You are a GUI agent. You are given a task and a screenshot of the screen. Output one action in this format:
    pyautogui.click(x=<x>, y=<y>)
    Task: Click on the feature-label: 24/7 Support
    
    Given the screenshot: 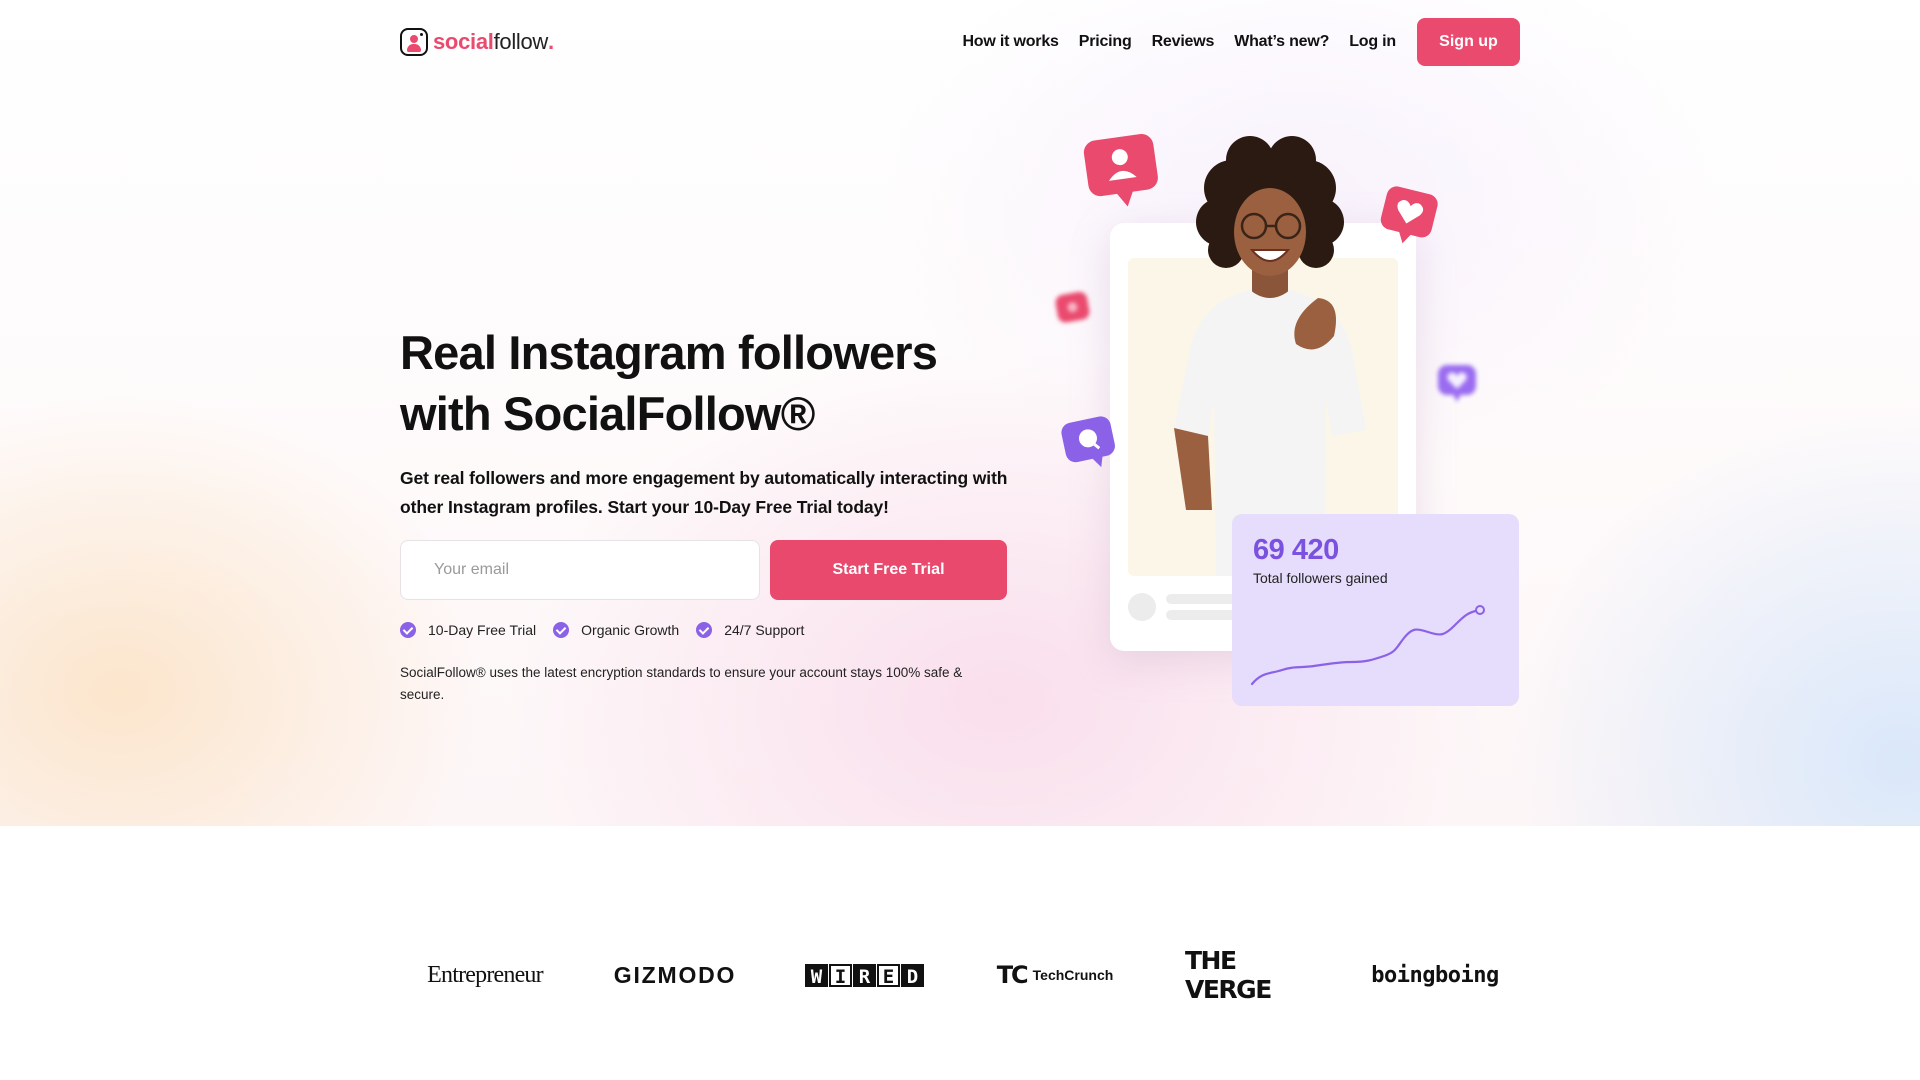 What is the action you would take?
    pyautogui.click(x=764, y=630)
    